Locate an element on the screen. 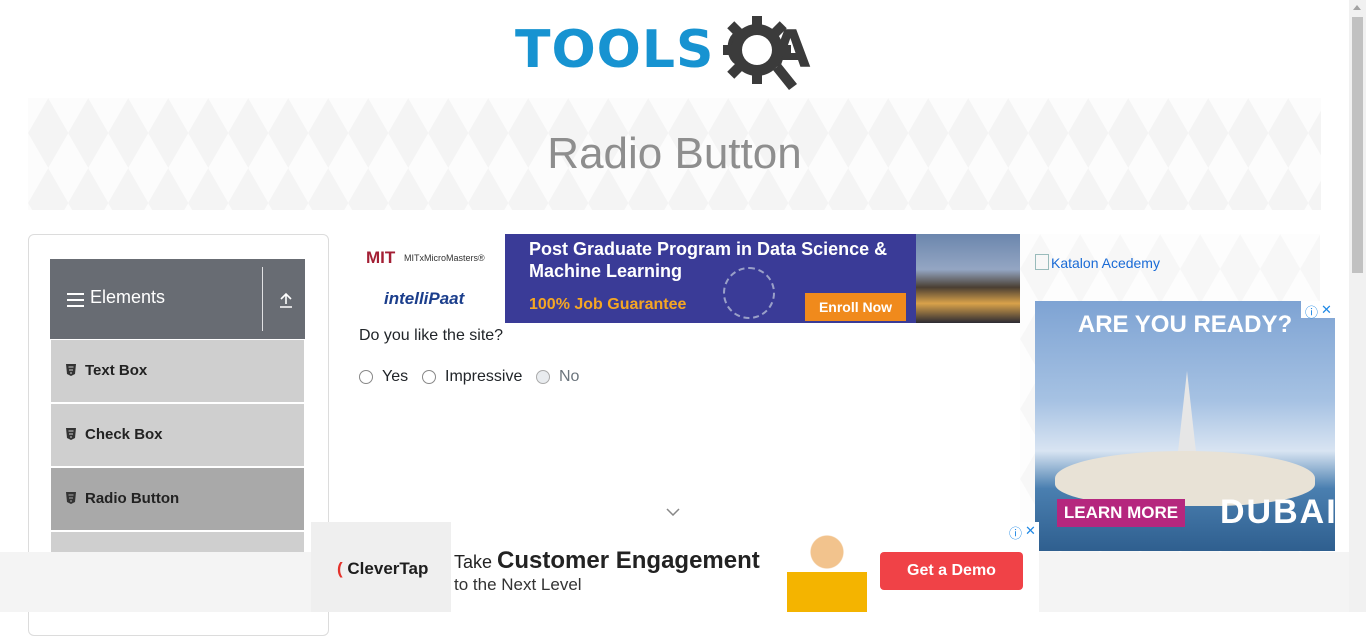 This screenshot has height=636, width=1366. ad-guarantee: 100% Job Guarantee is located at coordinates (608, 304).